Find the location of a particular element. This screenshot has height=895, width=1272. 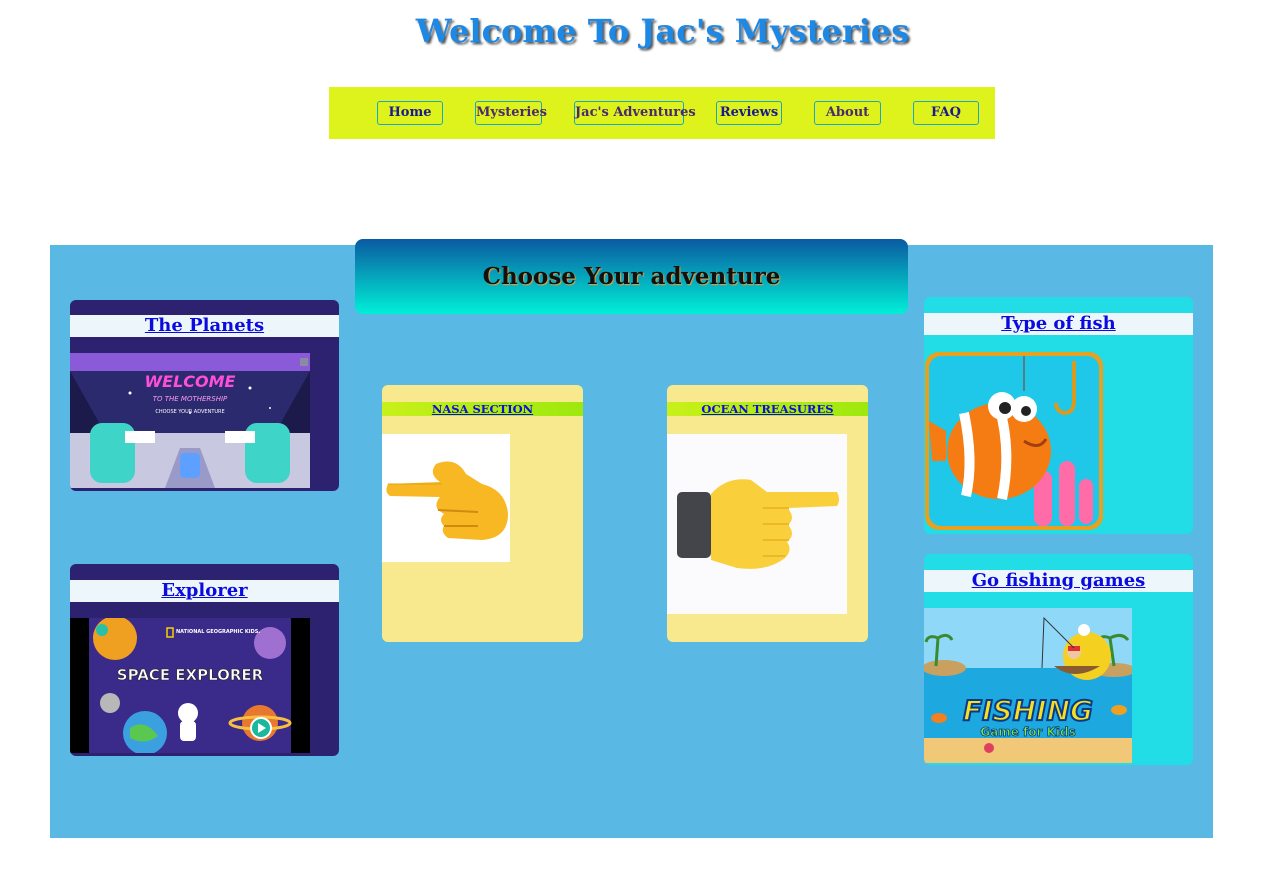

fishing-game-image: FISHING Game for Kids is located at coordinates (1028, 685).